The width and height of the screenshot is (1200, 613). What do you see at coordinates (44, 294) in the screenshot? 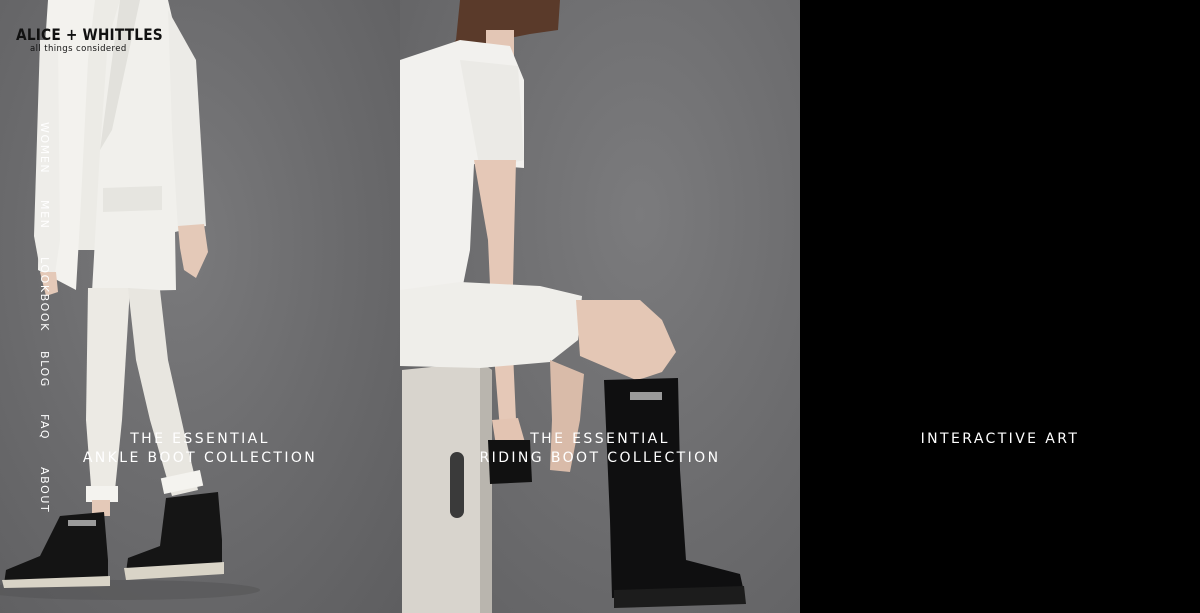
I see `nav-item-lookbook: LOOKBOOK` at bounding box center [44, 294].